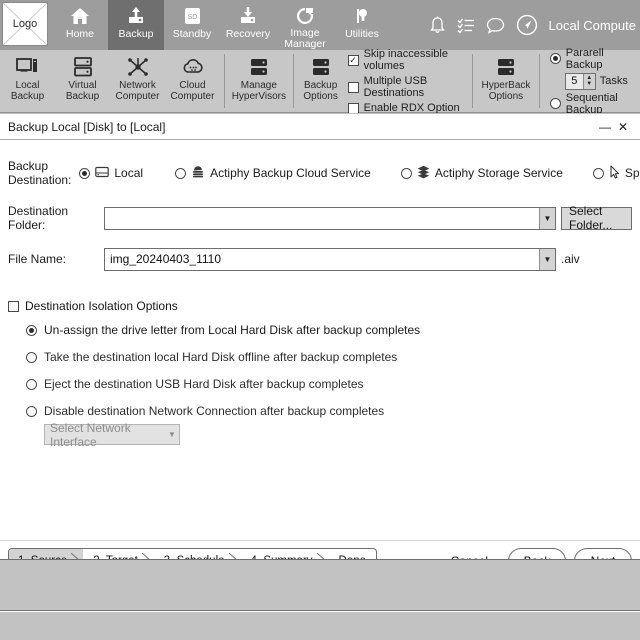 The width and height of the screenshot is (640, 640). What do you see at coordinates (408, 87) in the screenshot?
I see `checkbox-multiple-usb-destinations: Multiple USB Destinations` at bounding box center [408, 87].